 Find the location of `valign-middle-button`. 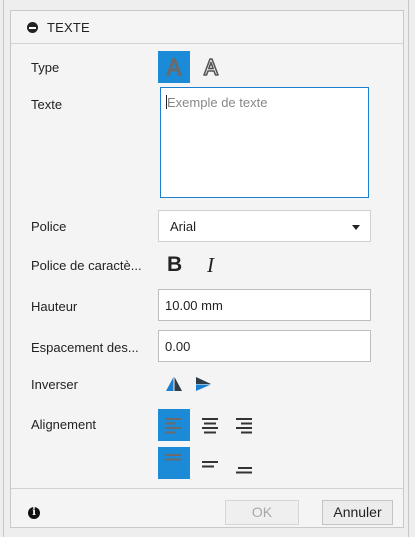

valign-middle-button is located at coordinates (210, 463).